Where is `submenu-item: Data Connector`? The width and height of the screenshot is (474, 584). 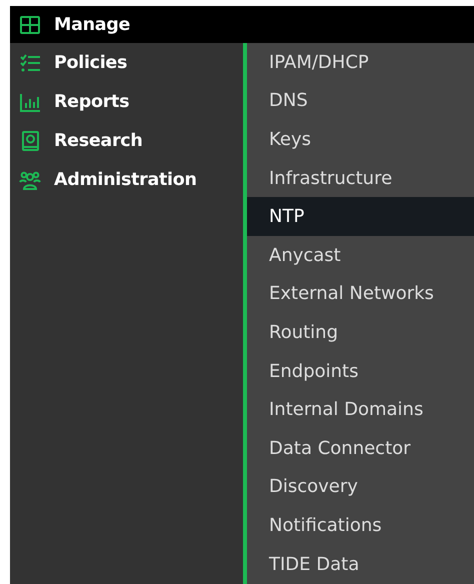 submenu-item: Data Connector is located at coordinates (360, 448).